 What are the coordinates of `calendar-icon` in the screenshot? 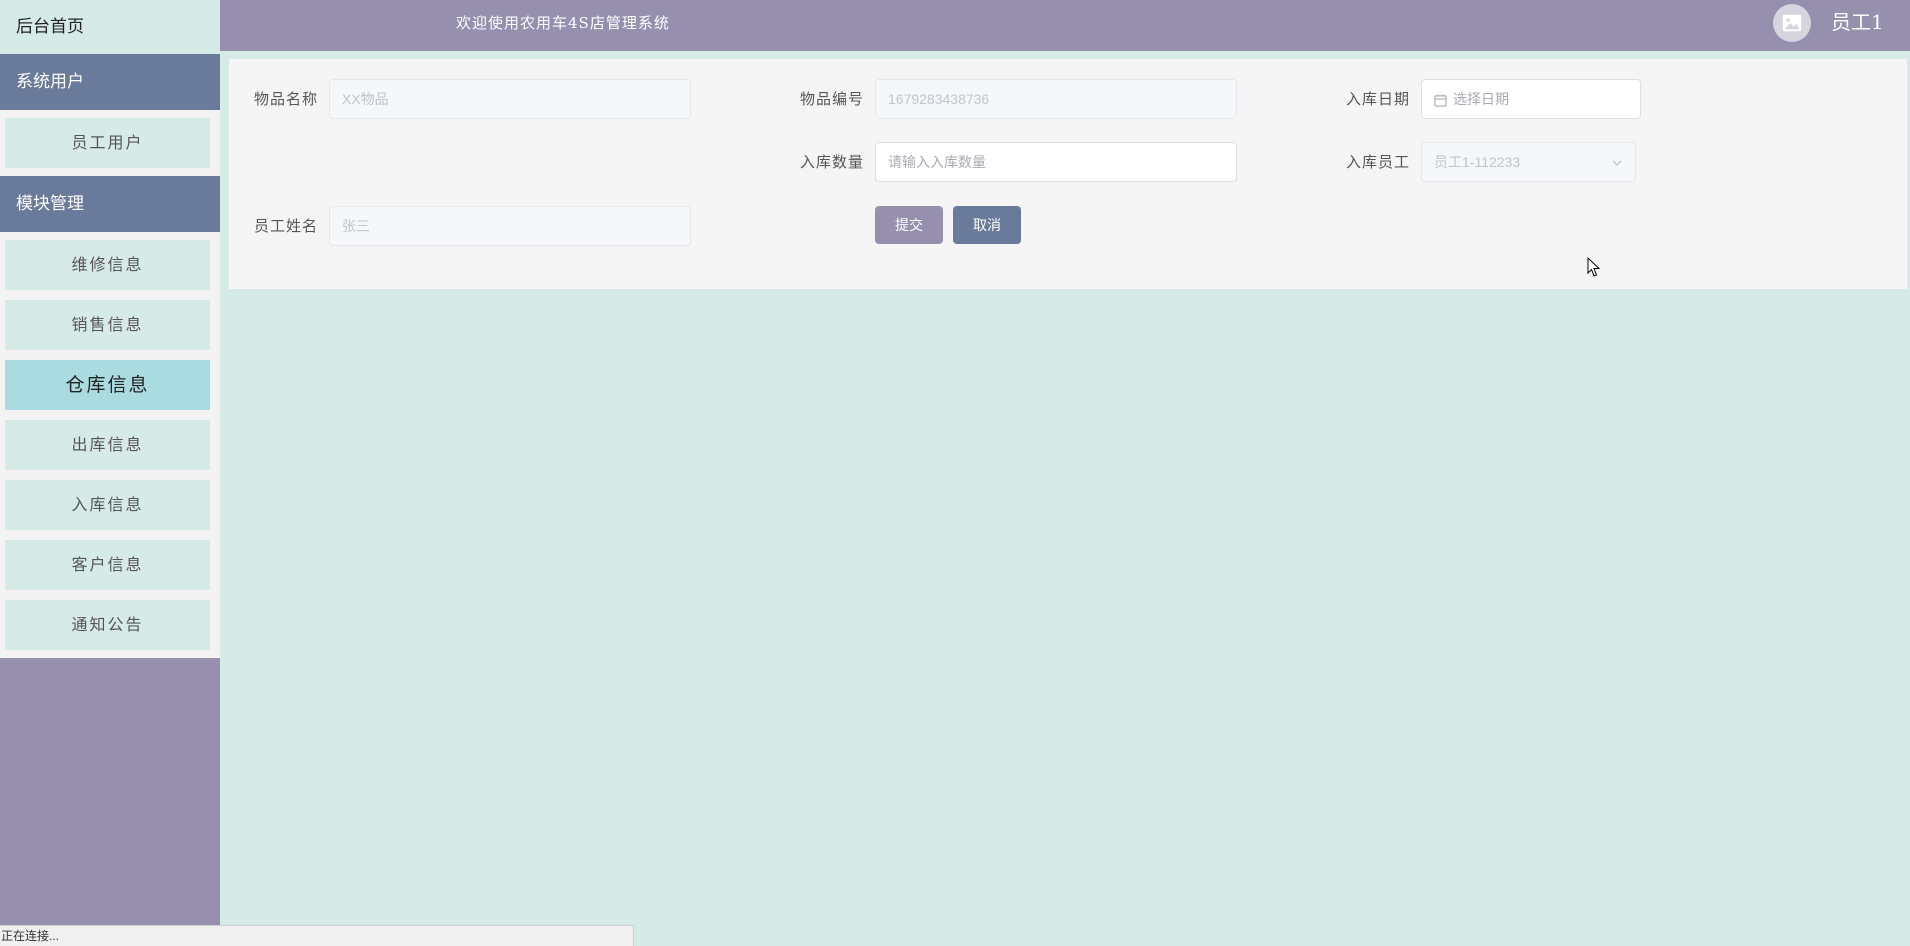 It's located at (1440, 100).